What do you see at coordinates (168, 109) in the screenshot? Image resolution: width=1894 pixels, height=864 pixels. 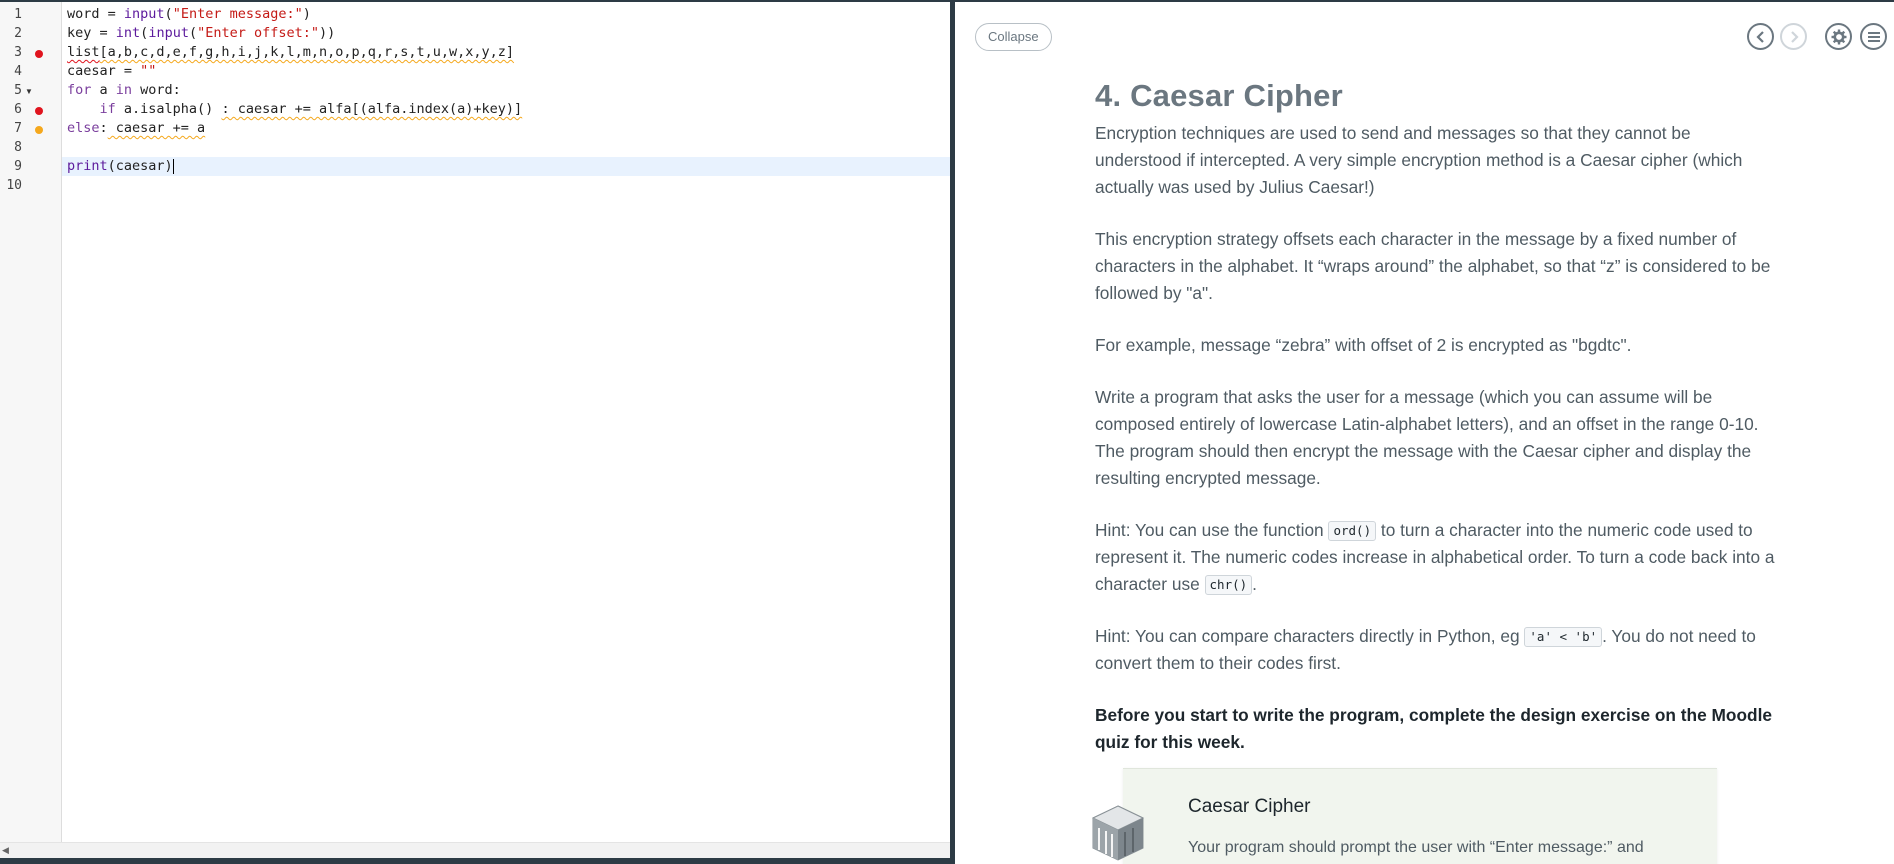 I see `code-token: a.isalpha()` at bounding box center [168, 109].